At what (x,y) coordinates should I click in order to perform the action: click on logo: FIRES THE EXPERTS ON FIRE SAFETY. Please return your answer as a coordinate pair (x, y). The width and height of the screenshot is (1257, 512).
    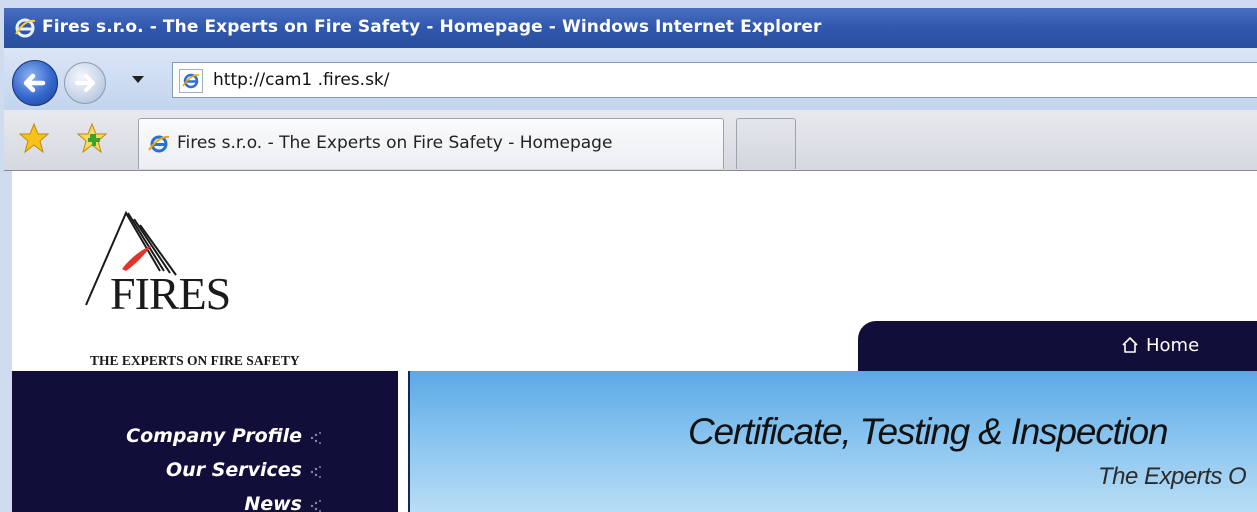
    Looking at the image, I should click on (227, 288).